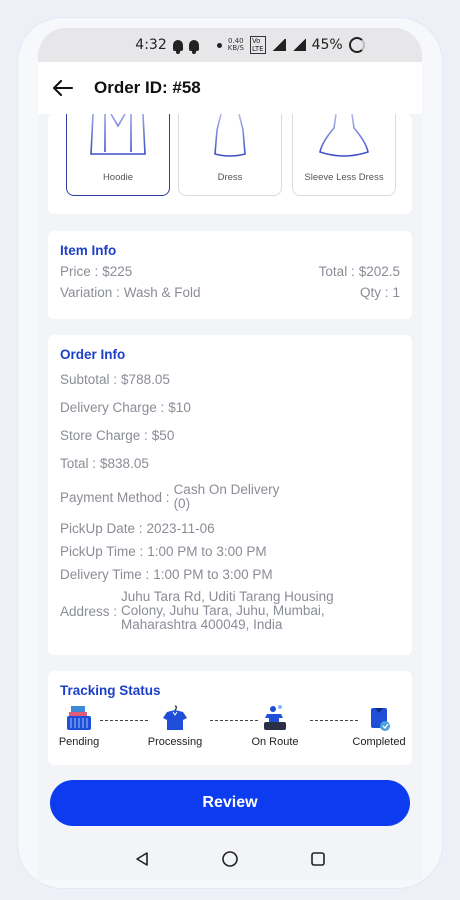 The height and width of the screenshot is (900, 460). What do you see at coordinates (177, 46) in the screenshot?
I see `notification-bell-icon` at bounding box center [177, 46].